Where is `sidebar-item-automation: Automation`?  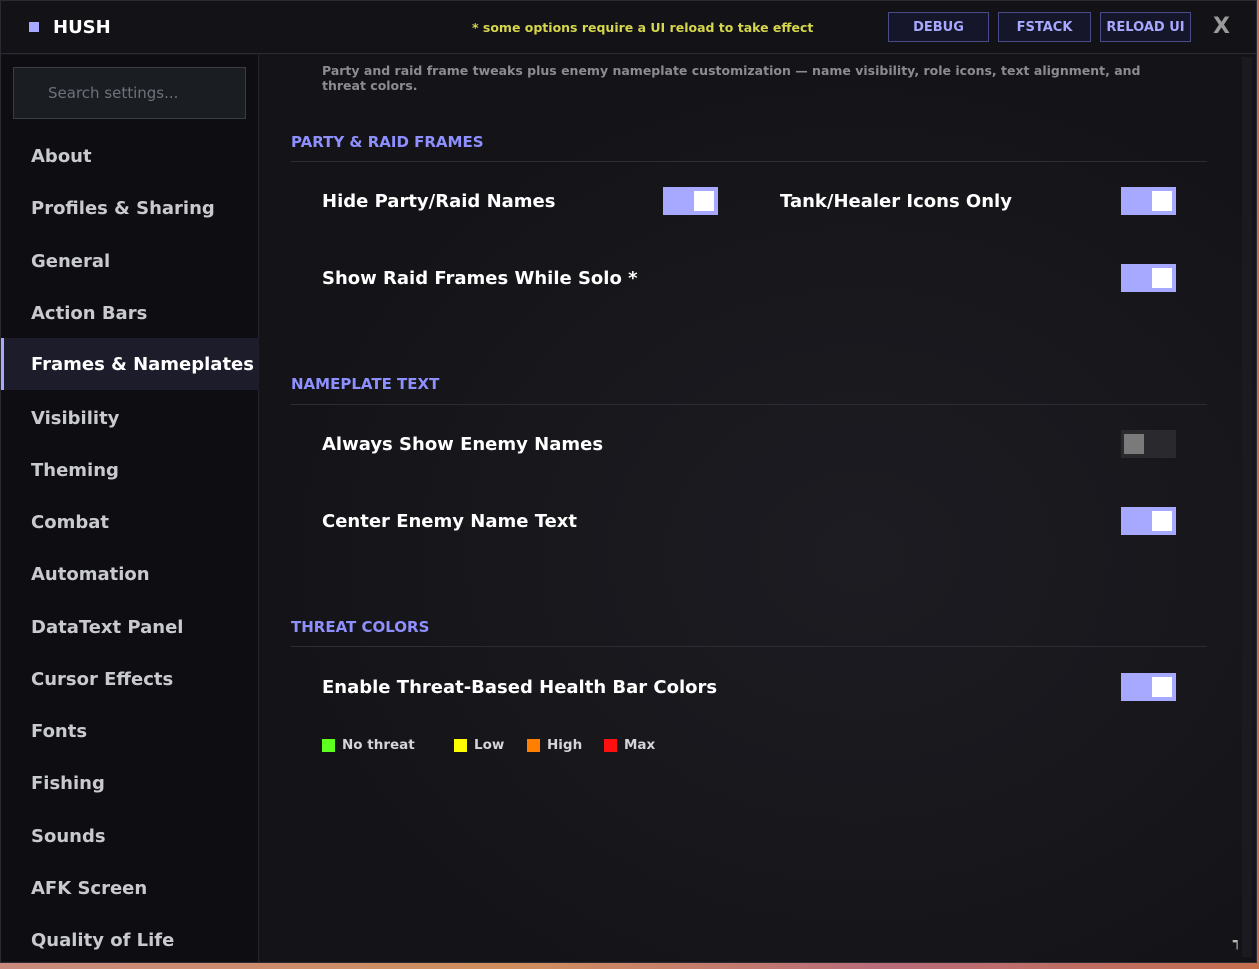
sidebar-item-automation: Automation is located at coordinates (130, 574).